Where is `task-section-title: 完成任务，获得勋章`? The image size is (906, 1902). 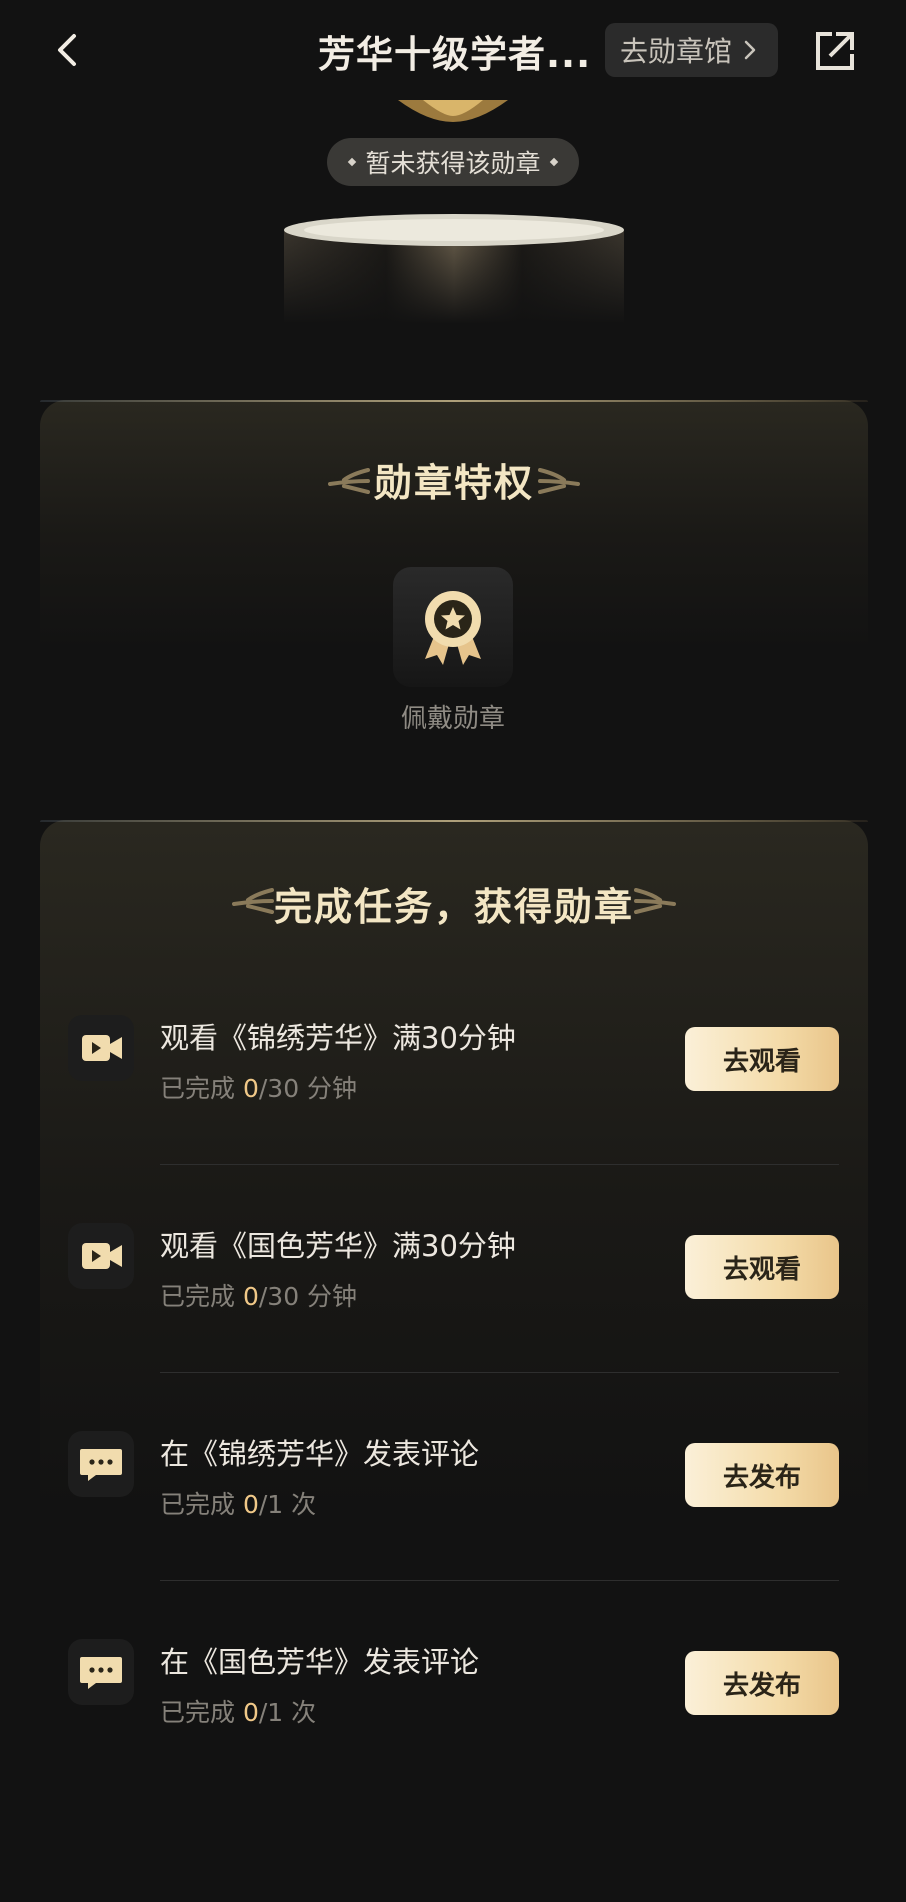 task-section-title: 完成任务，获得勋章 is located at coordinates (453, 907).